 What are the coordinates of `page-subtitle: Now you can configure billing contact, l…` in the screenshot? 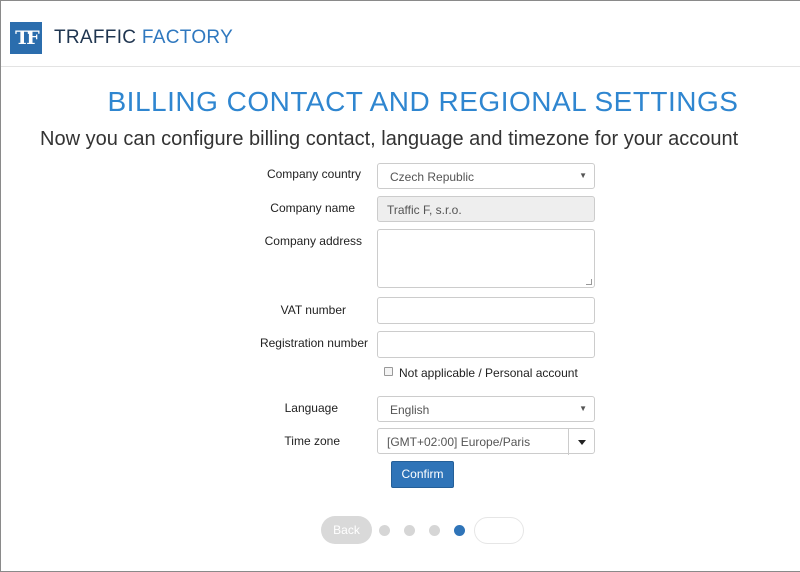 It's located at (389, 139).